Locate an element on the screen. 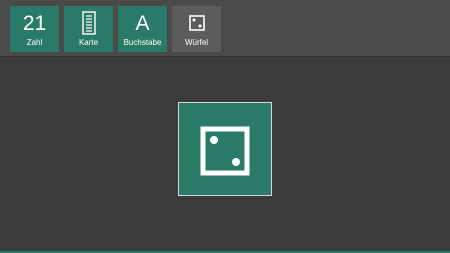 This screenshot has height=253, width=450. number-tile-label: Zahl is located at coordinates (34, 42).